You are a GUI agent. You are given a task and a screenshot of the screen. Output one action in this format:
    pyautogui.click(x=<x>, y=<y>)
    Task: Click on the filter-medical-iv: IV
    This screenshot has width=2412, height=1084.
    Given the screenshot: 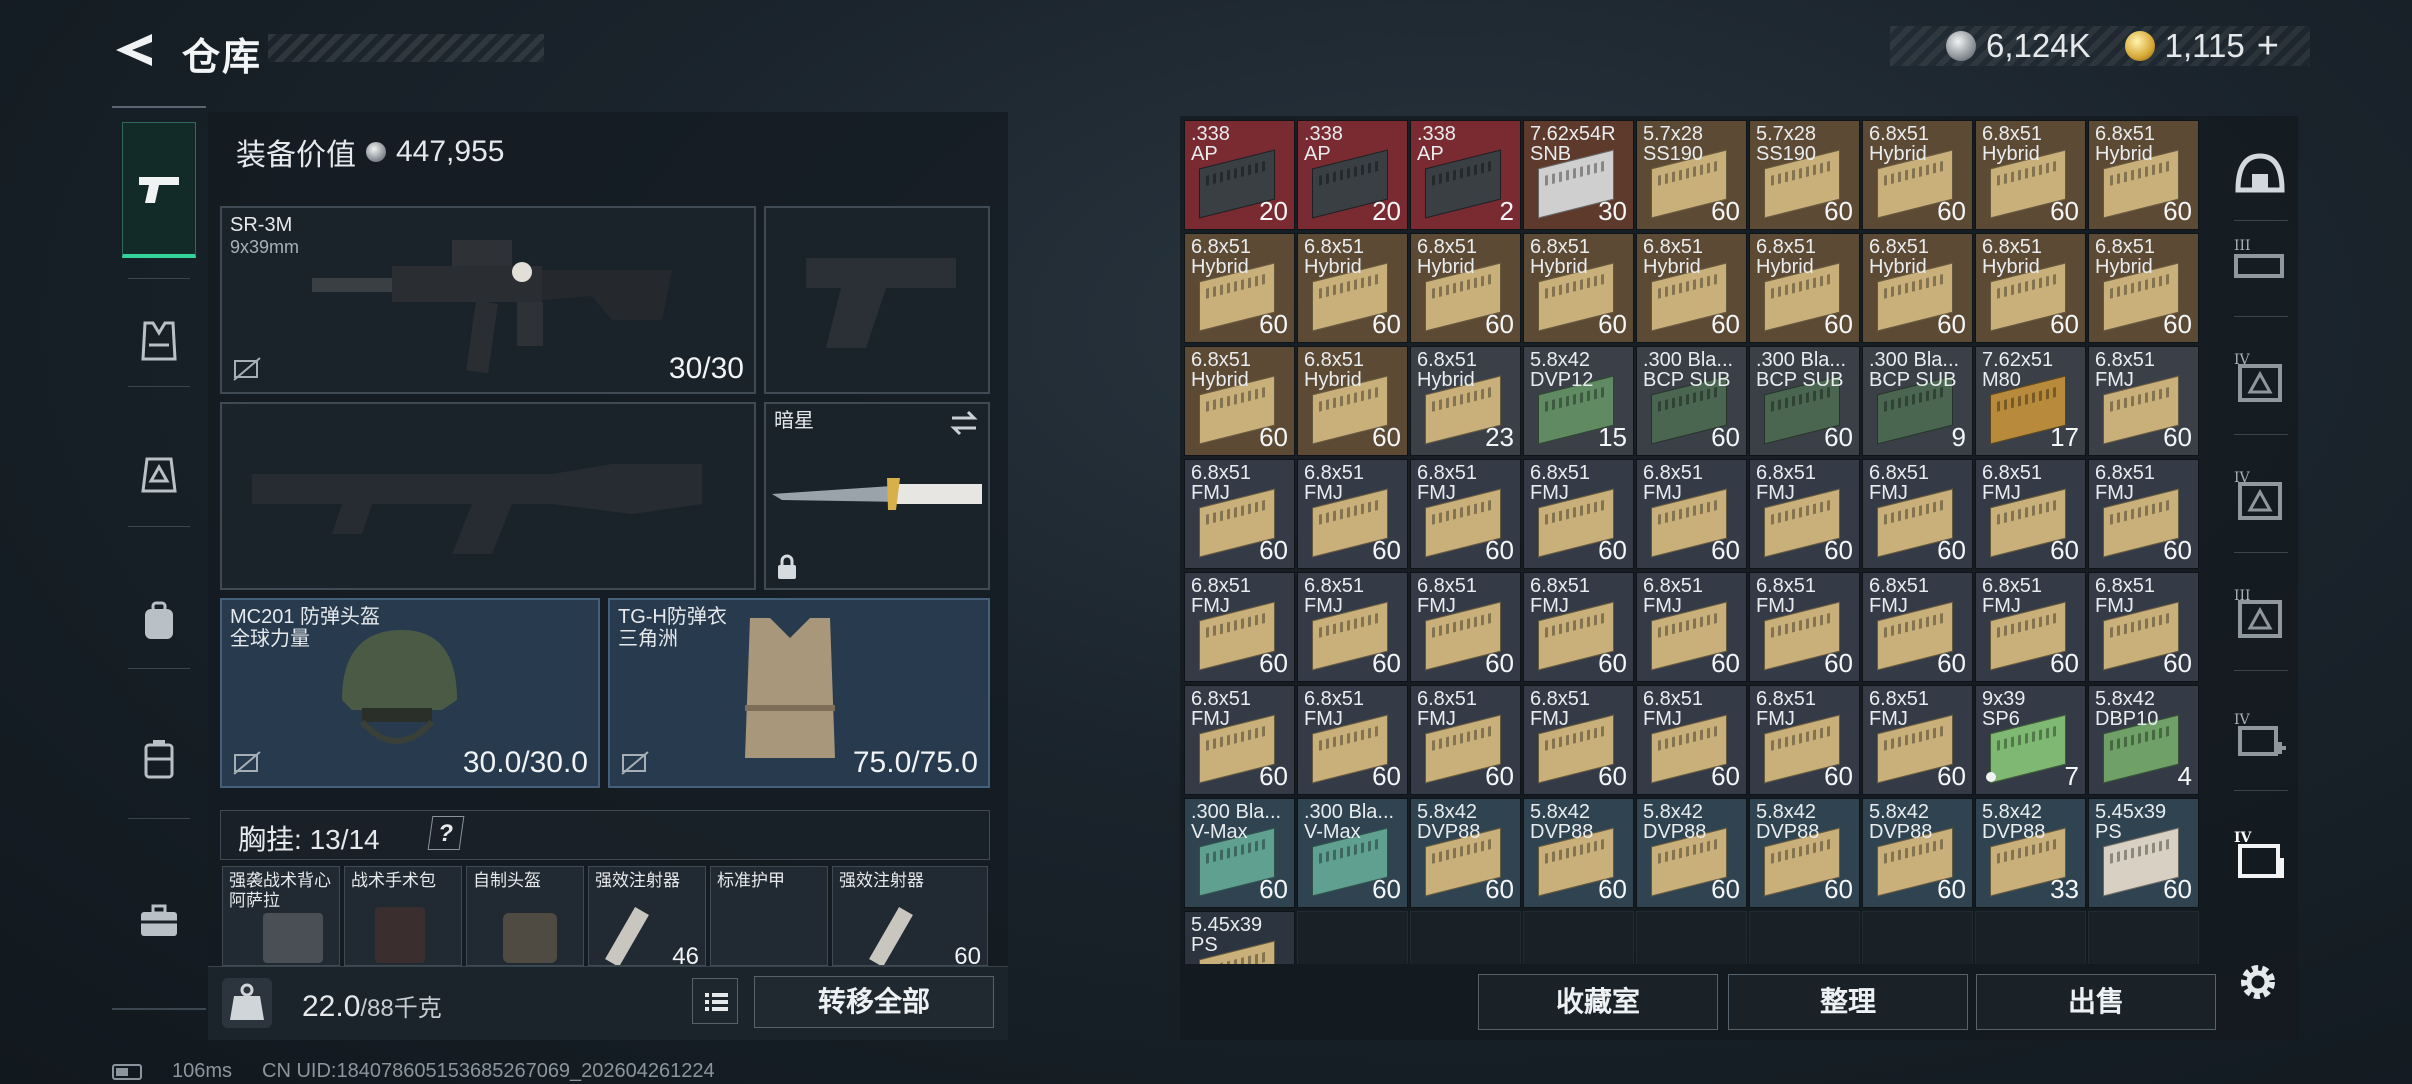 What is the action you would take?
    pyautogui.click(x=2260, y=738)
    